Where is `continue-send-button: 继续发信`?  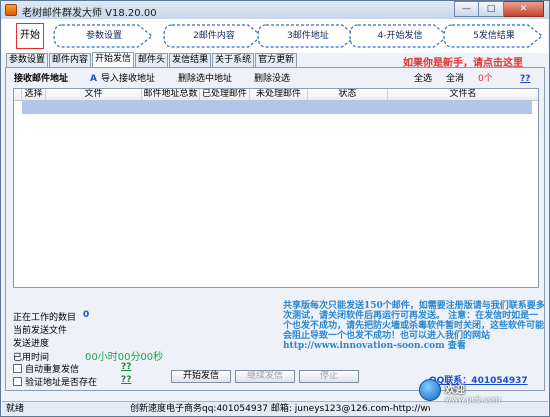
continue-send-button: 继续发信 is located at coordinates (265, 376).